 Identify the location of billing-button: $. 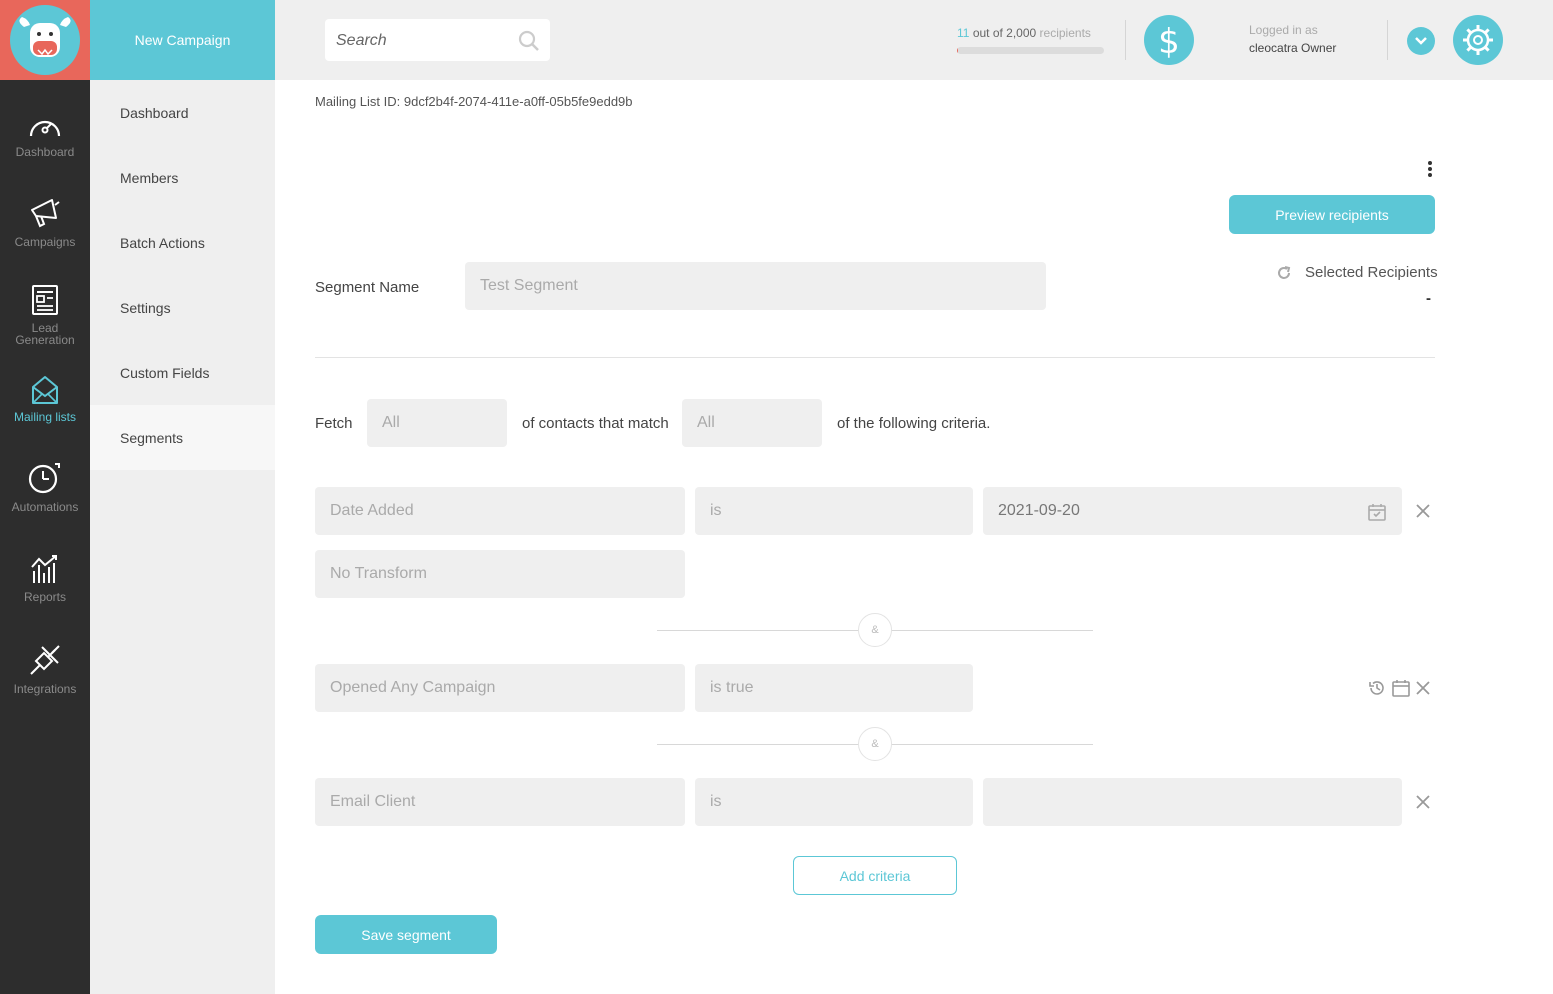
(1169, 40).